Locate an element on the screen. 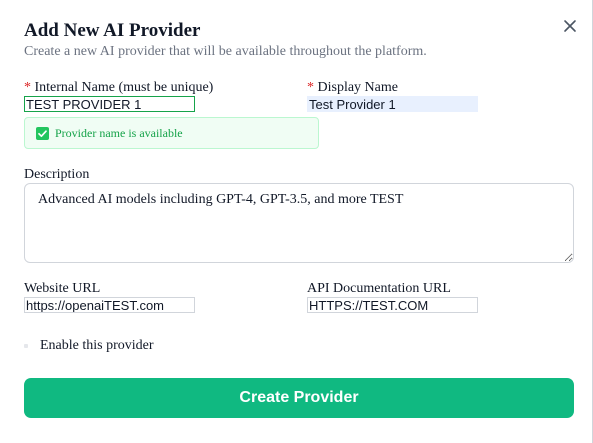 This screenshot has height=443, width=593. check-square-icon is located at coordinates (42, 133).